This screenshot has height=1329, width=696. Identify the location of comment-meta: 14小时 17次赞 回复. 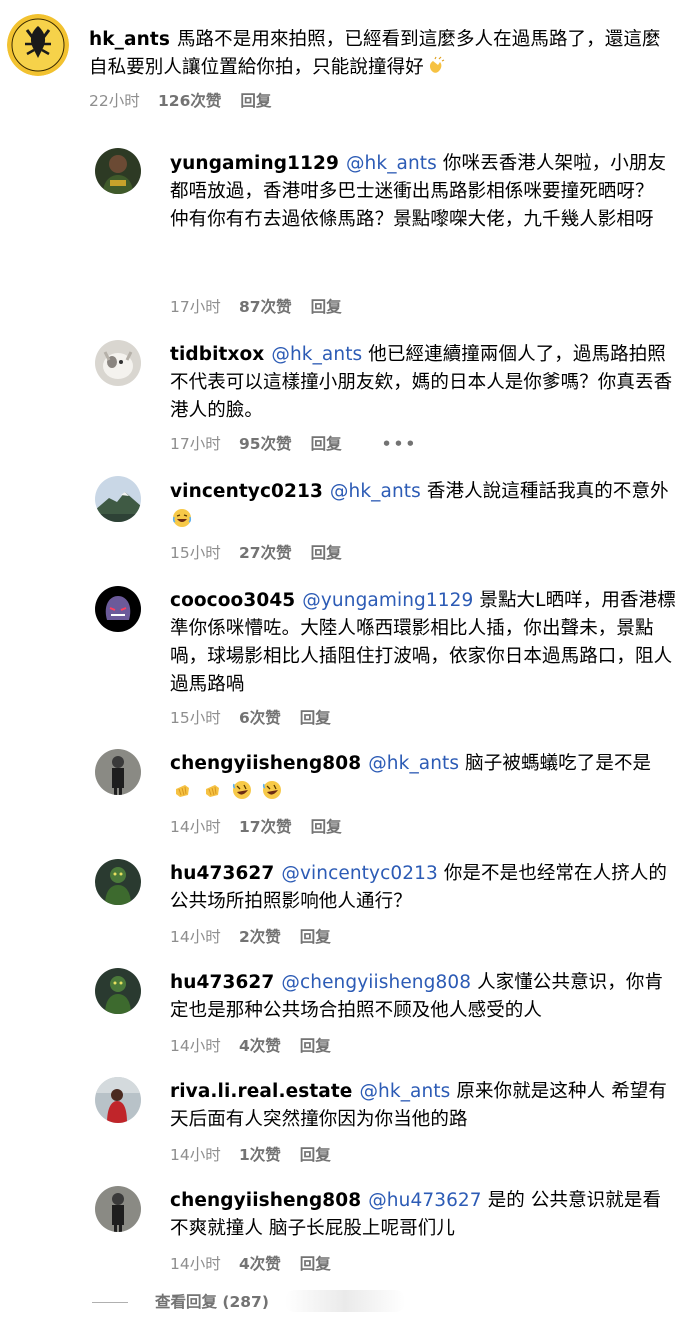
(256, 827).